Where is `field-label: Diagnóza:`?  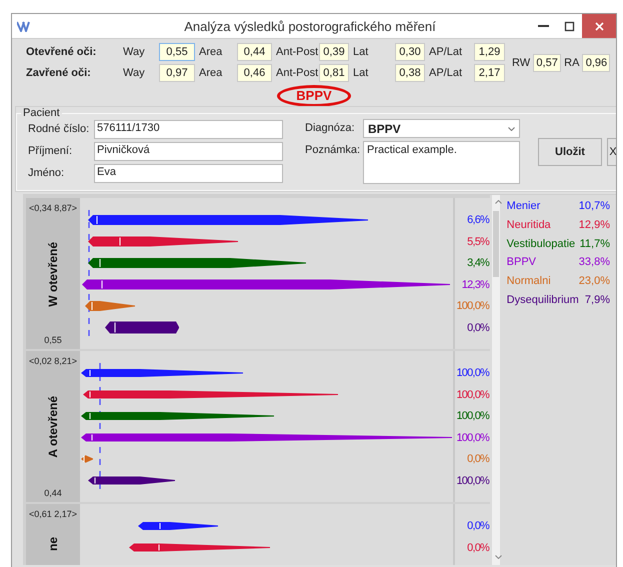 field-label: Diagnóza: is located at coordinates (330, 128).